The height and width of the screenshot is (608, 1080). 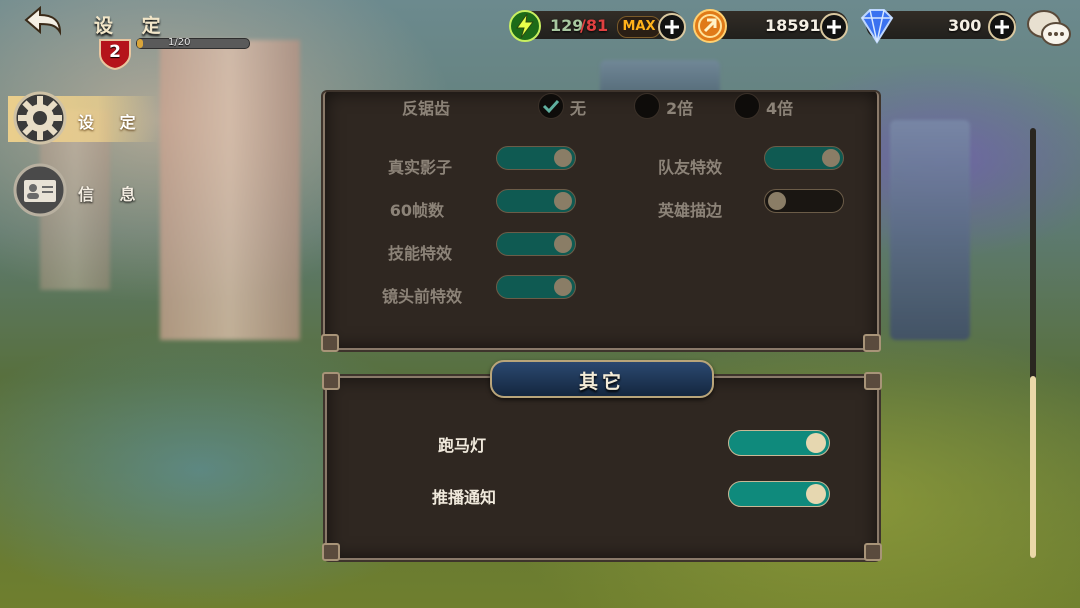 What do you see at coordinates (594, 25) in the screenshot?
I see `stamina-max: /81` at bounding box center [594, 25].